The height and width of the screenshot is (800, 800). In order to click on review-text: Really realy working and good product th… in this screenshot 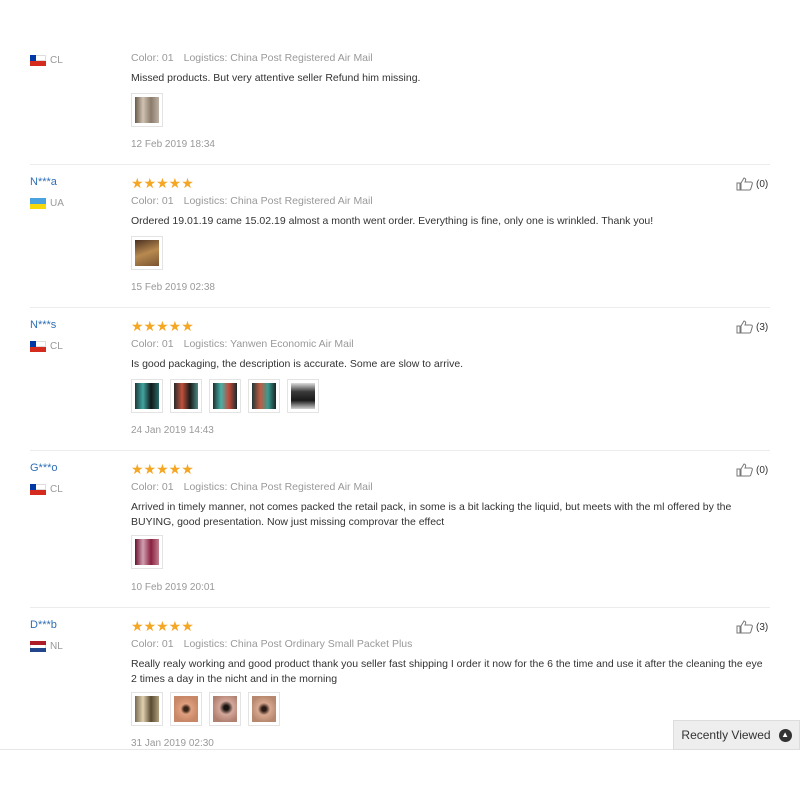, I will do `click(447, 671)`.